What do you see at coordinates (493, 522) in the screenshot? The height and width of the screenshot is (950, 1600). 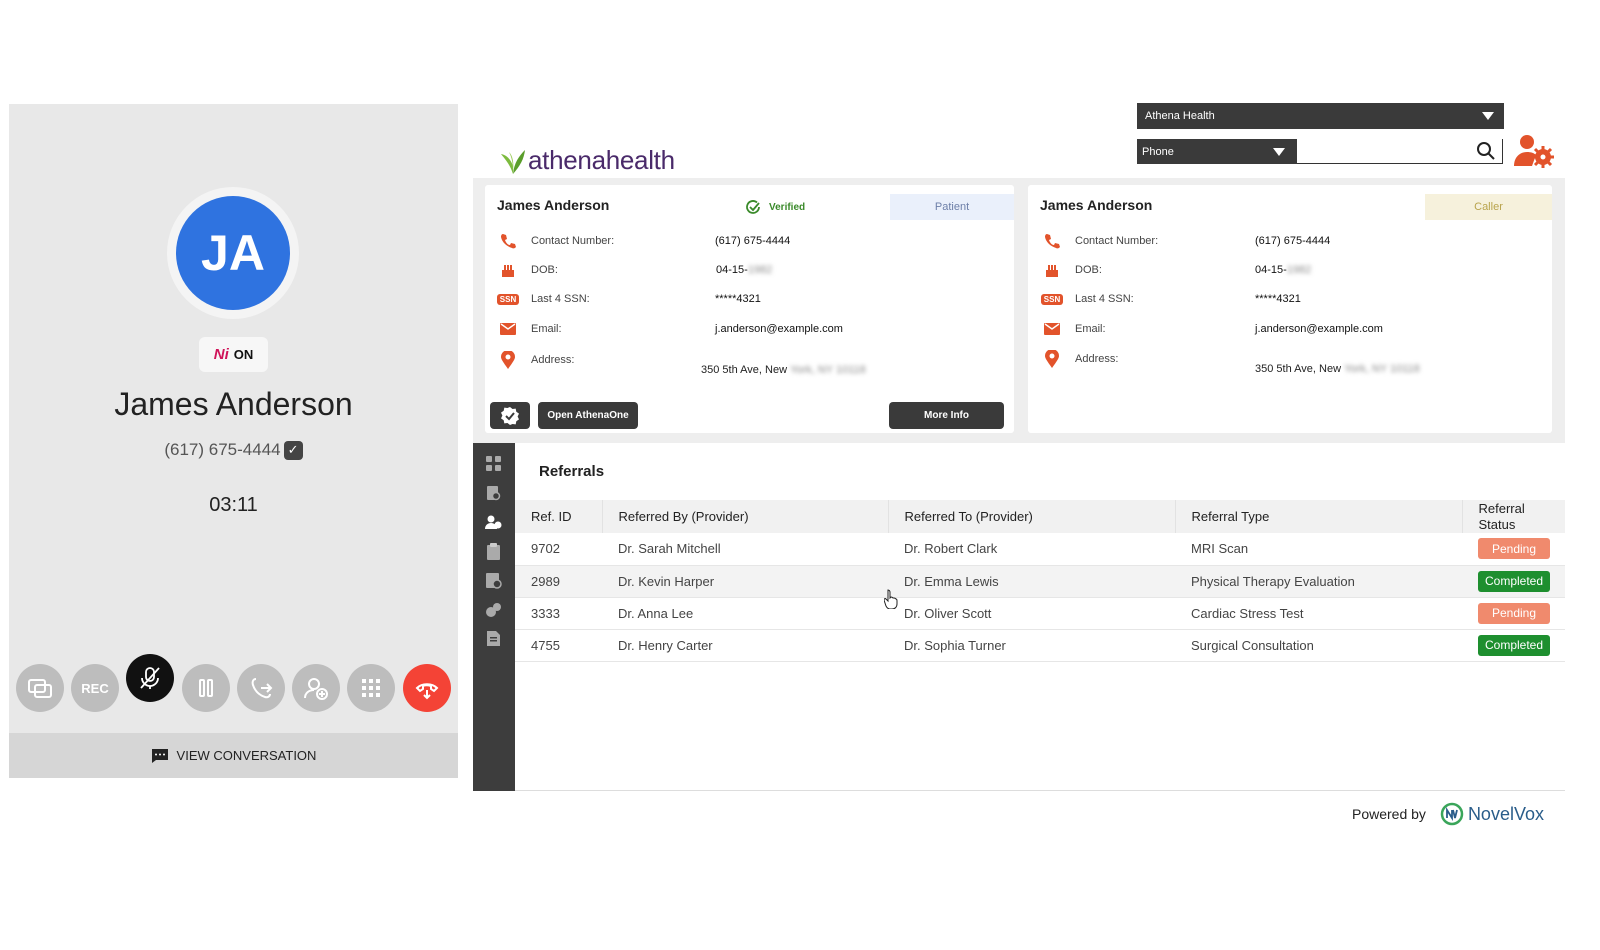 I see `referrals-icon` at bounding box center [493, 522].